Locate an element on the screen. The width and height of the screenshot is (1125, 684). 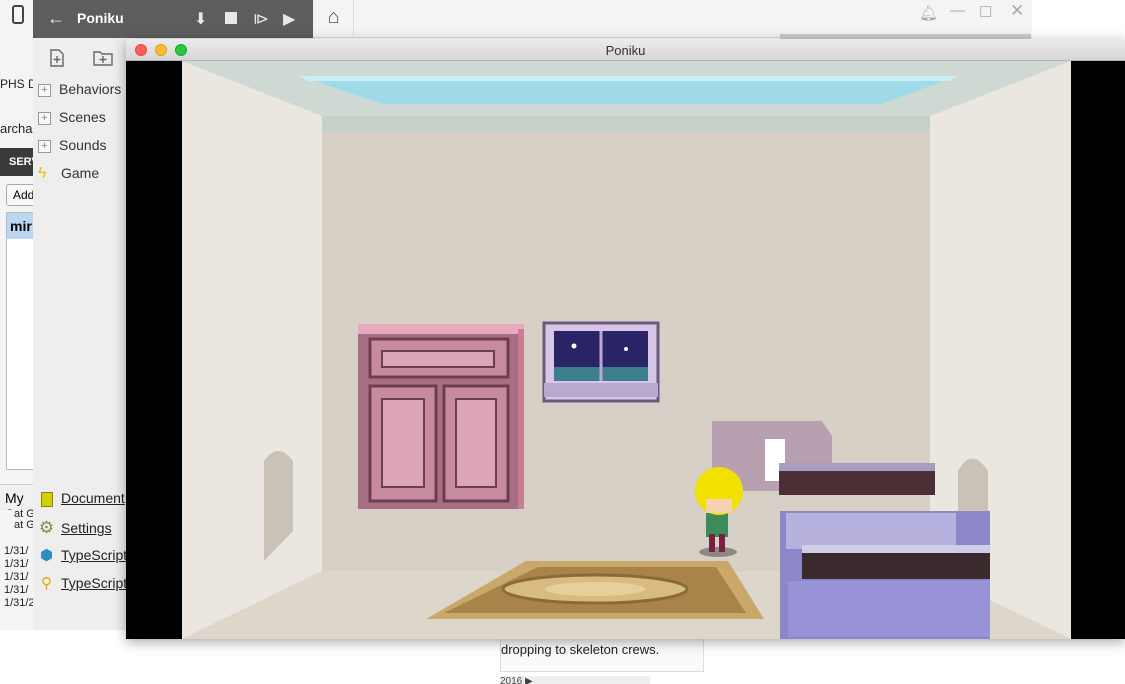
tree-item-behaviors: + Behaviors is located at coordinates (79, 89).